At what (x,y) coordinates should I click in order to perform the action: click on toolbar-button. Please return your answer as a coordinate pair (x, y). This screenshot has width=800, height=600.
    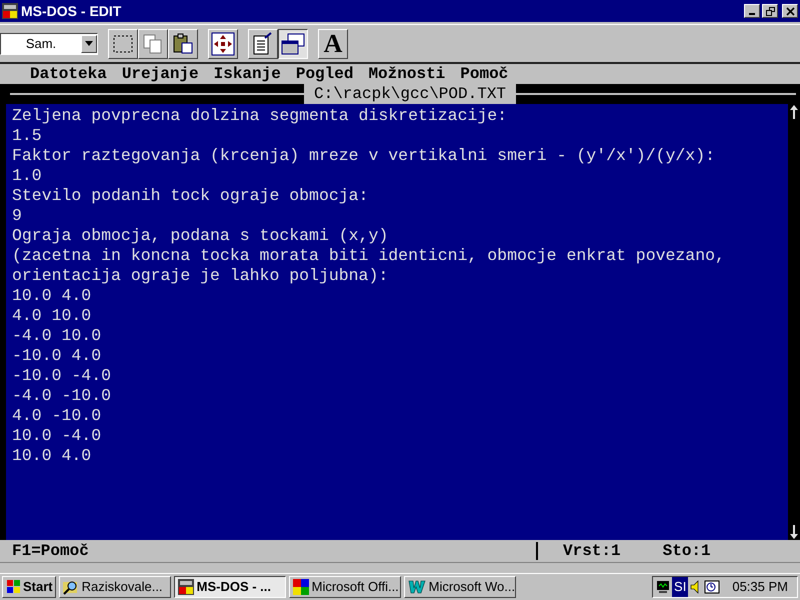
    Looking at the image, I should click on (293, 43).